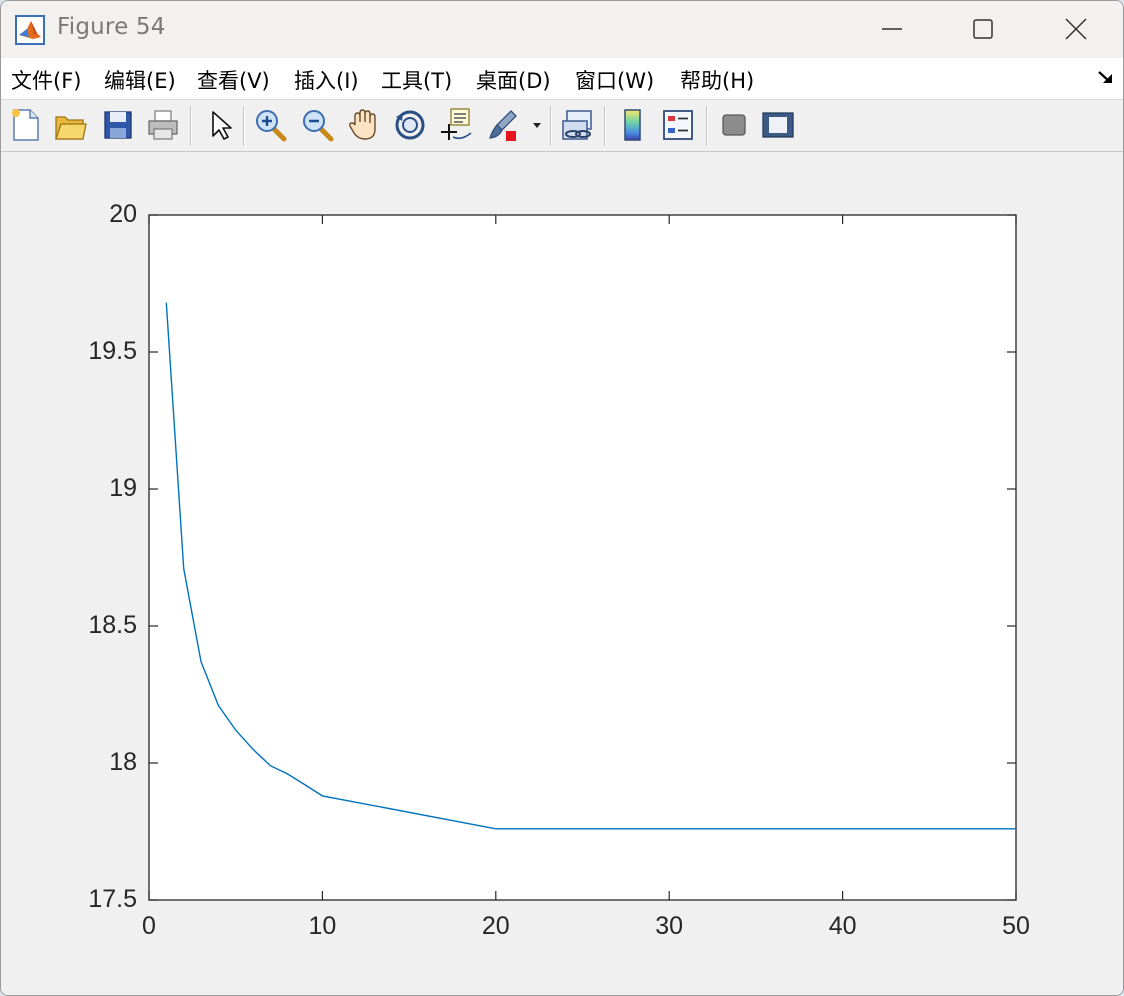 This screenshot has width=1124, height=996. I want to click on x-tick-label: 20, so click(495, 926).